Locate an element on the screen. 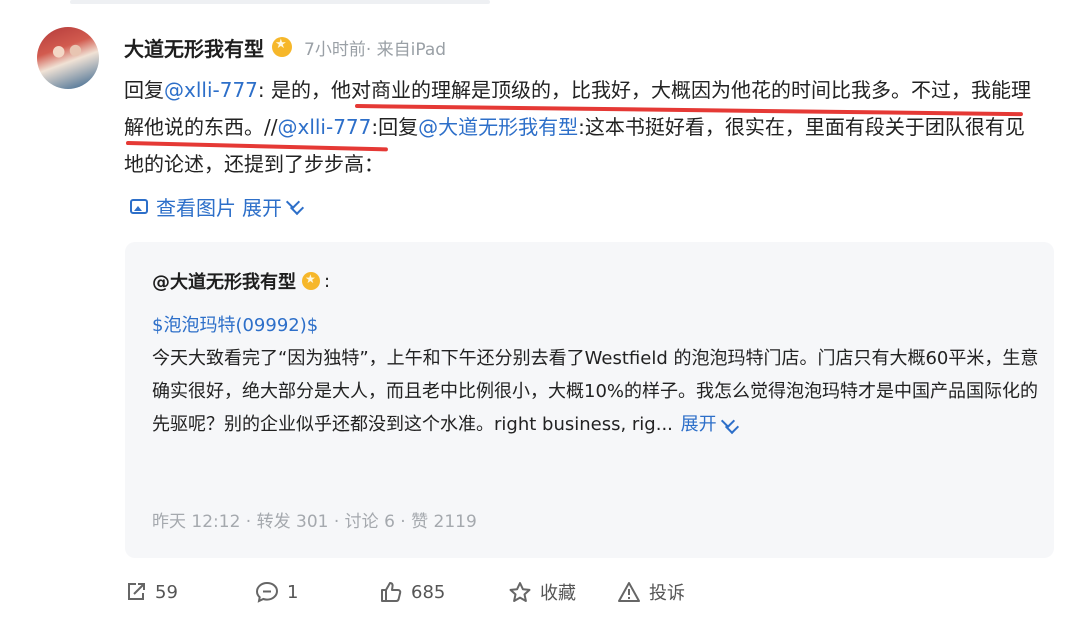  avatar is located at coordinates (68, 58).